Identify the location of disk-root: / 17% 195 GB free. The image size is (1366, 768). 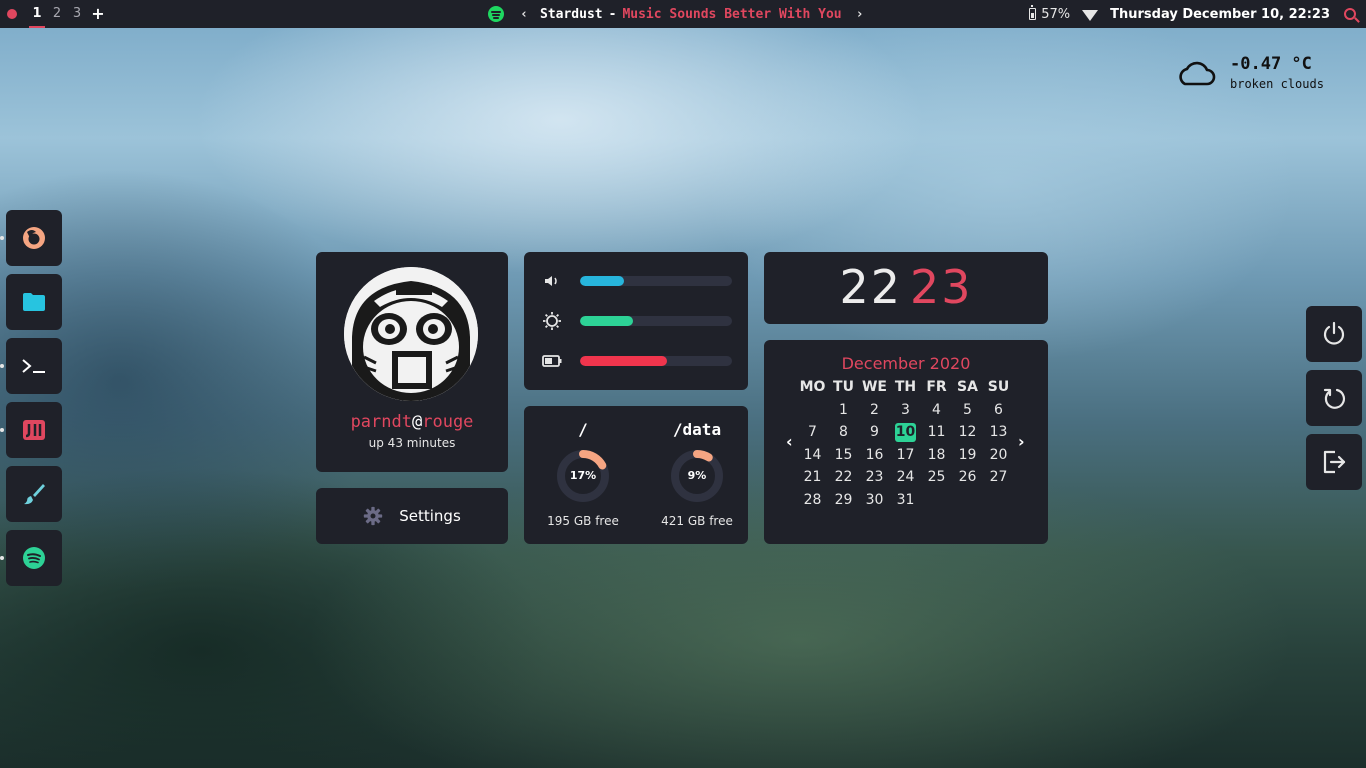
(583, 480).